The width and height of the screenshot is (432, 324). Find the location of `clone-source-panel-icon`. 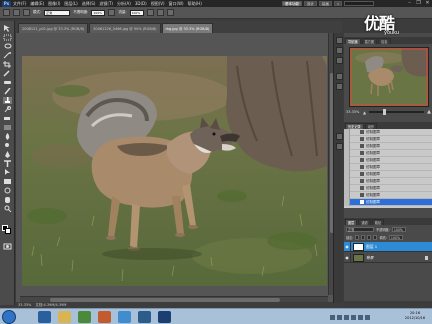

clone-source-panel-icon is located at coordinates (339, 146).